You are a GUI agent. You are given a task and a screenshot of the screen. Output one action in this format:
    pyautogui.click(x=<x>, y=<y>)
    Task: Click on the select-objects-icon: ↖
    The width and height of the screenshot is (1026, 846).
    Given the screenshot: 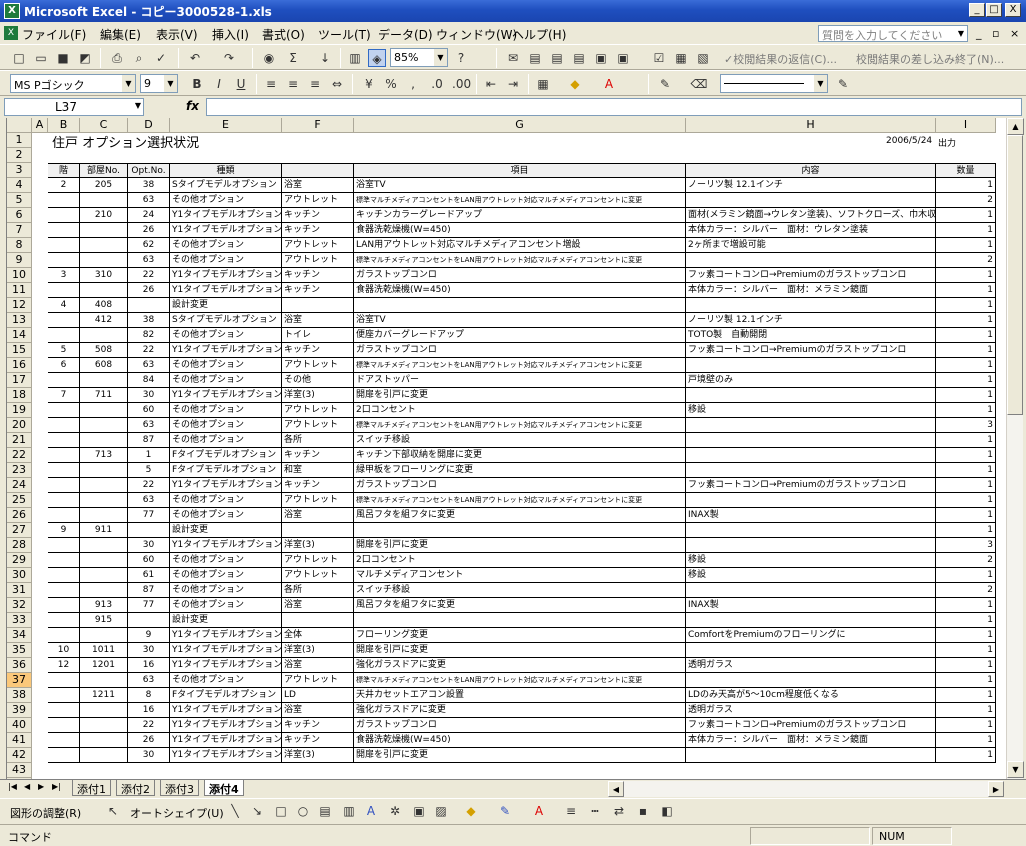 What is the action you would take?
    pyautogui.click(x=113, y=811)
    